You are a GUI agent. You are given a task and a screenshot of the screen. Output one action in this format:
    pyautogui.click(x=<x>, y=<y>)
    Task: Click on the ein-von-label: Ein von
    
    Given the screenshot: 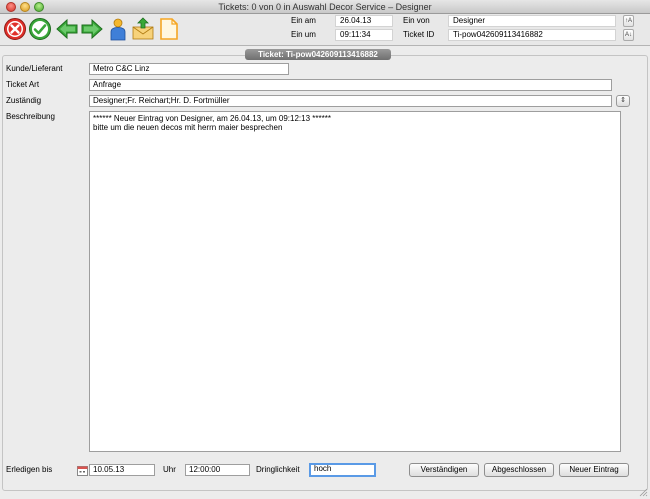 What is the action you would take?
    pyautogui.click(x=416, y=20)
    